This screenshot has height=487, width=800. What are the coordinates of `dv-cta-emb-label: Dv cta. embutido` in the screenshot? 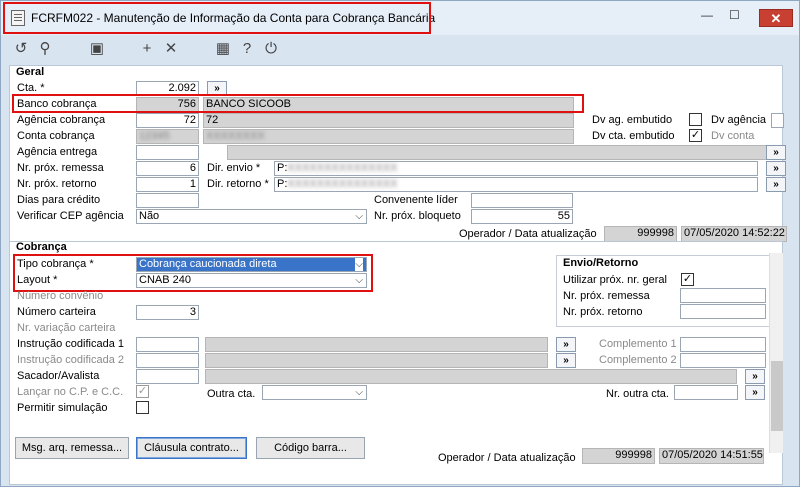 It's located at (633, 136).